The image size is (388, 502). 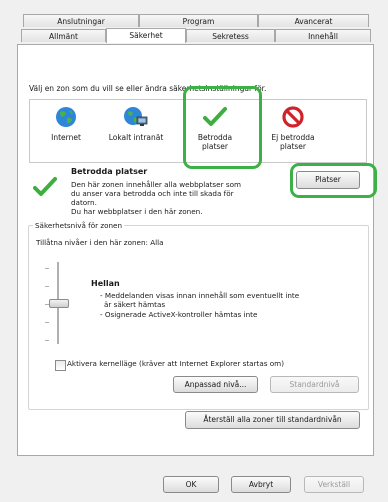 I want to click on zone-internet-label: Internet, so click(x=66, y=137).